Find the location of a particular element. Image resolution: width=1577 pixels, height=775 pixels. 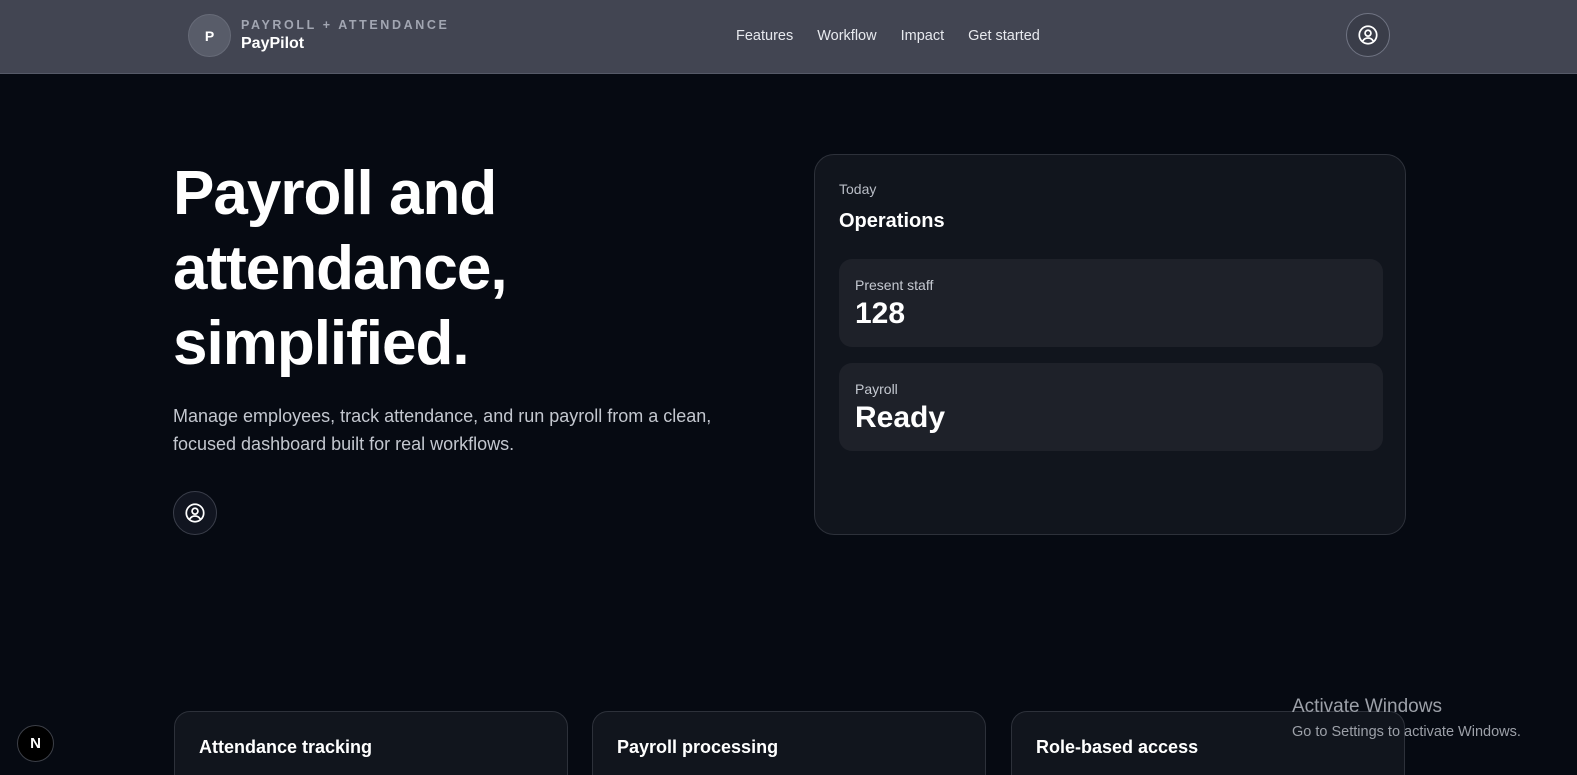

hero-title-line: simplified. is located at coordinates (321, 343).